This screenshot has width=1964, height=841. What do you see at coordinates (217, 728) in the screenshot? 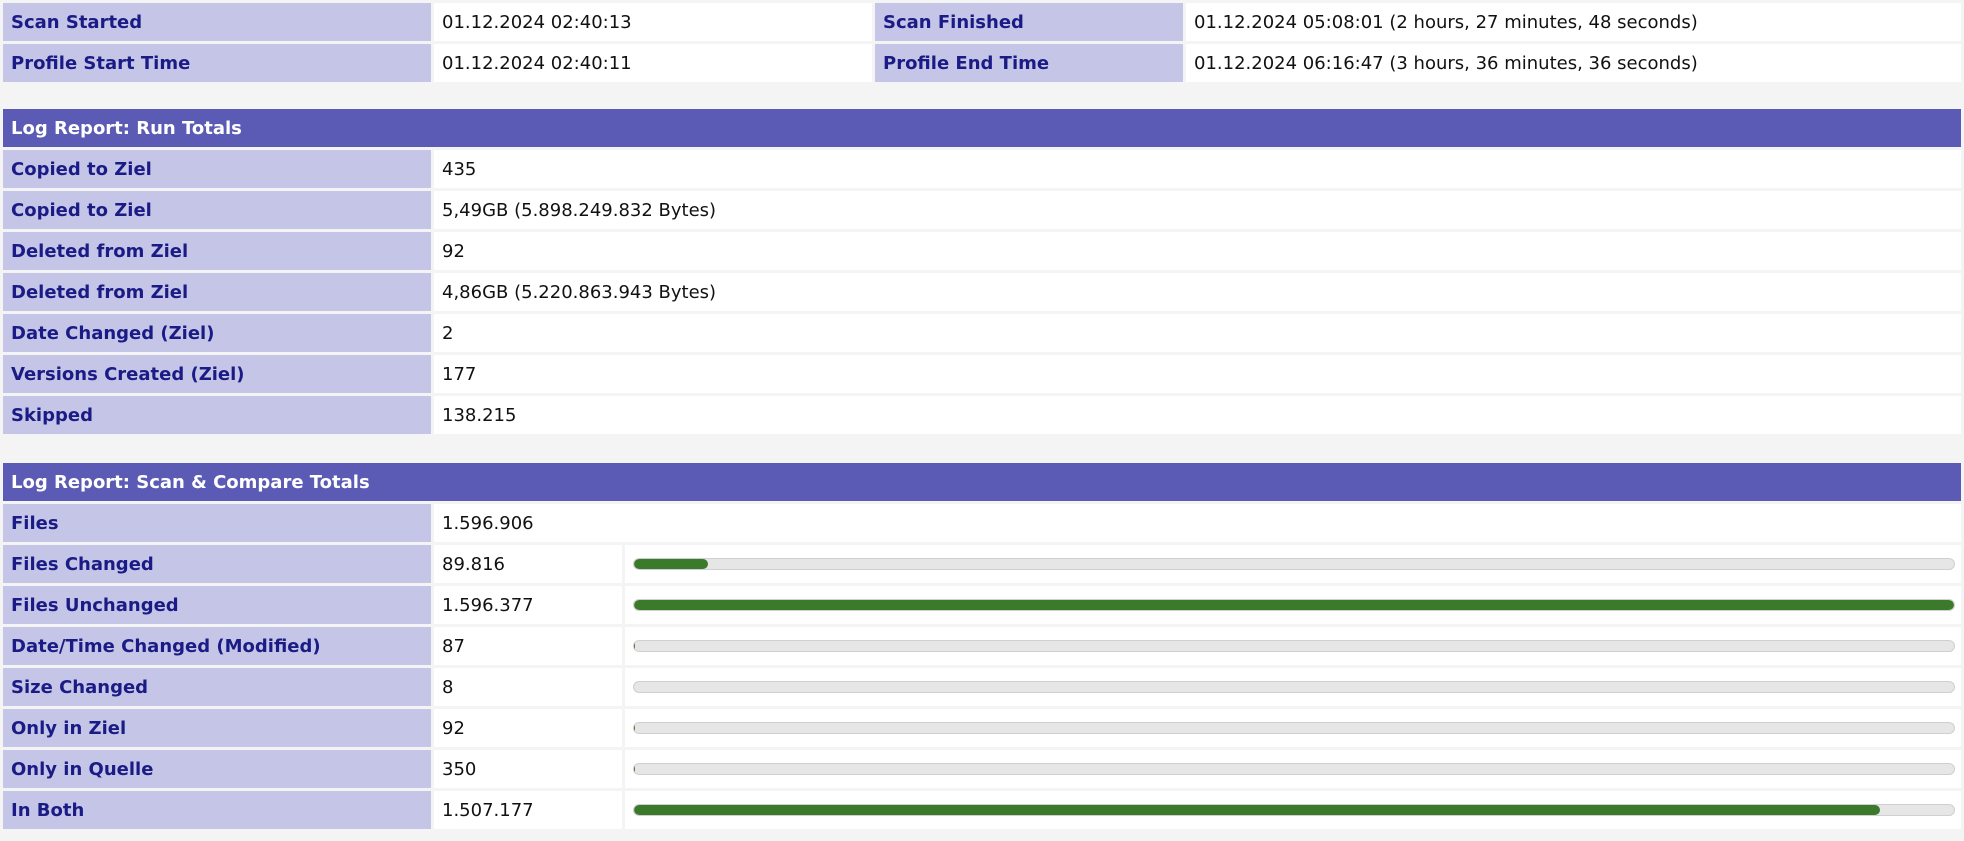
I see `row-label: Only in Ziel` at bounding box center [217, 728].